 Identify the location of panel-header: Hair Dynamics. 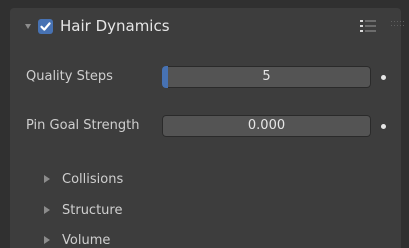
(207, 26).